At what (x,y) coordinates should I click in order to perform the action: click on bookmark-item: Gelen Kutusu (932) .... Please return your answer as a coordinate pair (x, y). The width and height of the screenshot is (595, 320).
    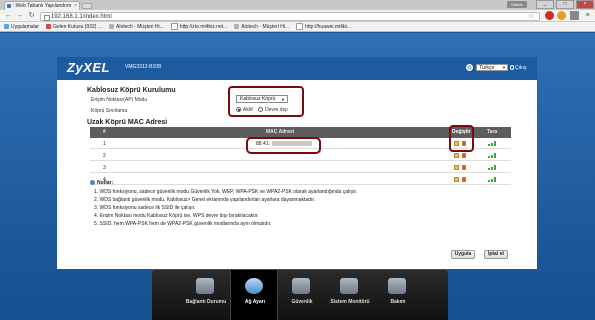
    Looking at the image, I should click on (74, 27).